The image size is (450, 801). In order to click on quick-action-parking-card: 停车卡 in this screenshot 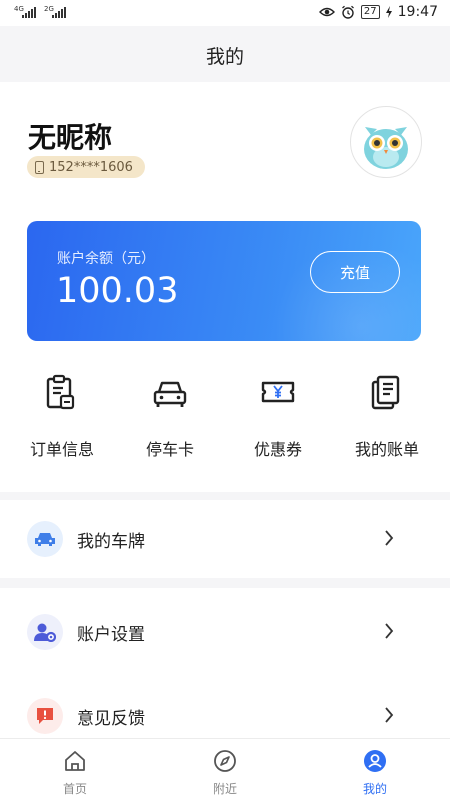, I will do `click(170, 416)`.